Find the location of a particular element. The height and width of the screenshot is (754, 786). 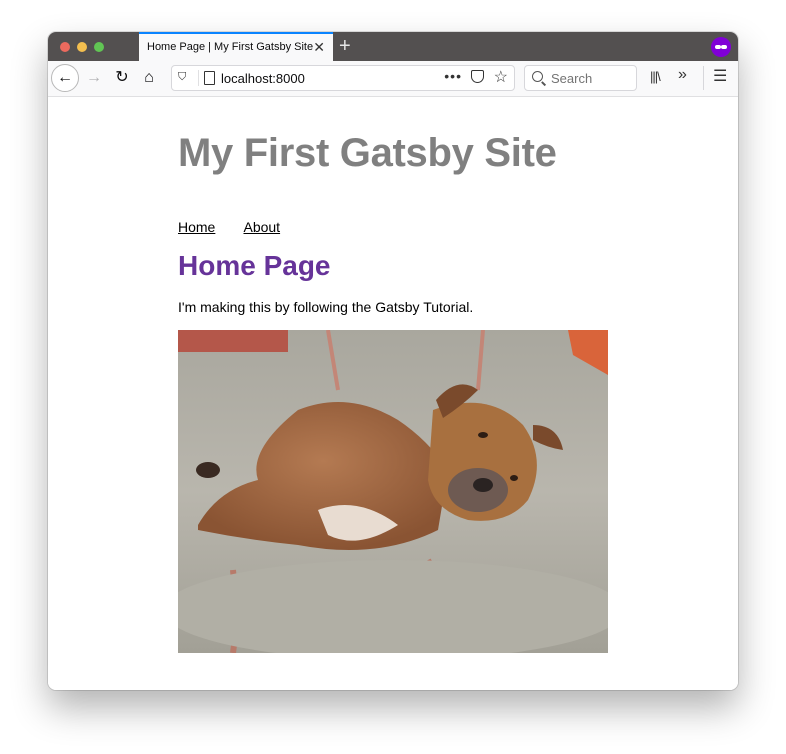

dog-eye-right is located at coordinates (514, 478).